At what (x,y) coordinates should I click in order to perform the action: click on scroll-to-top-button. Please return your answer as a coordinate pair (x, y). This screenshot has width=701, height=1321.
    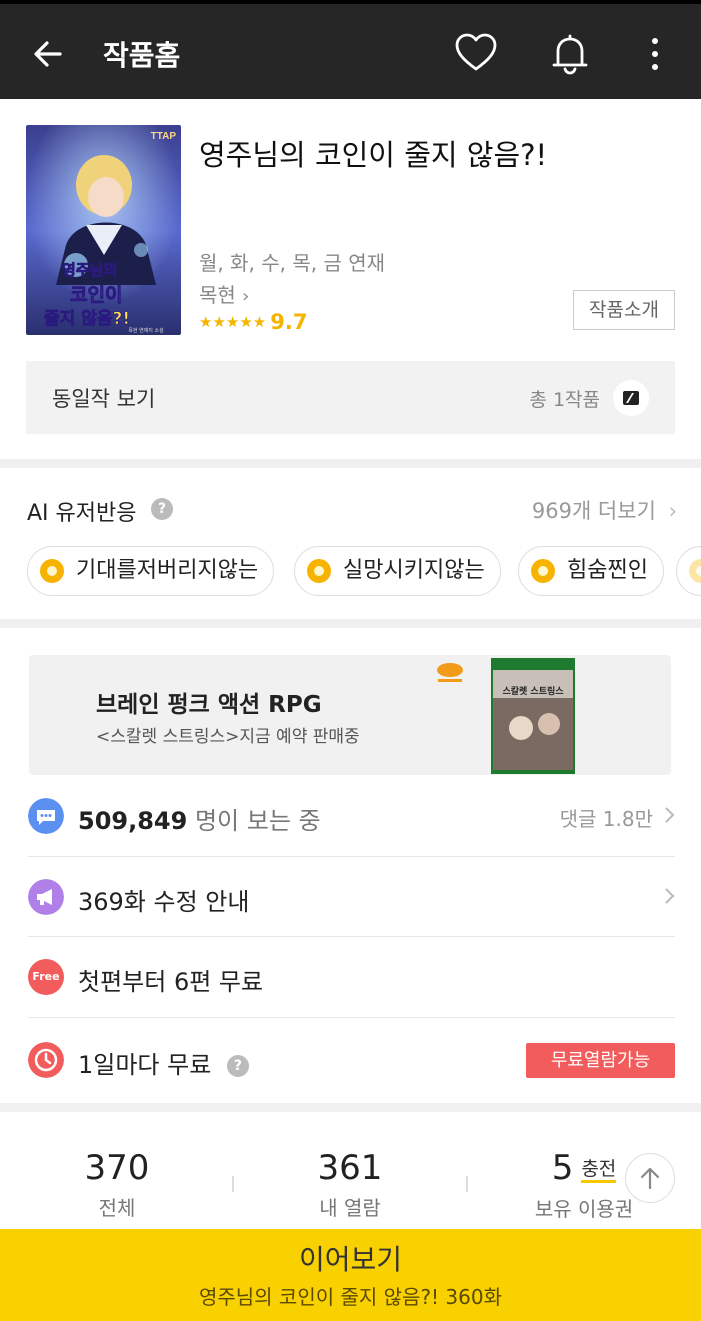
    Looking at the image, I should click on (650, 1178).